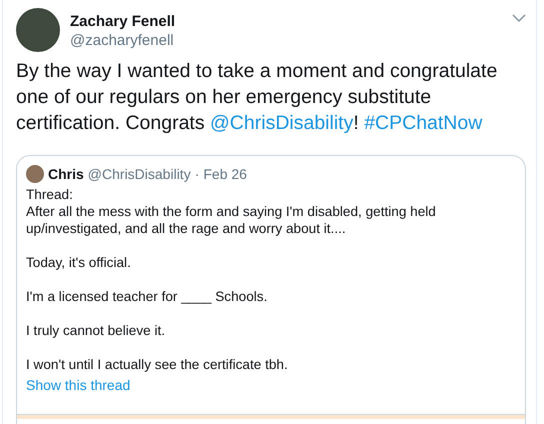 This screenshot has width=544, height=424. What do you see at coordinates (66, 174) in the screenshot?
I see `quoted-author-name: Chris` at bounding box center [66, 174].